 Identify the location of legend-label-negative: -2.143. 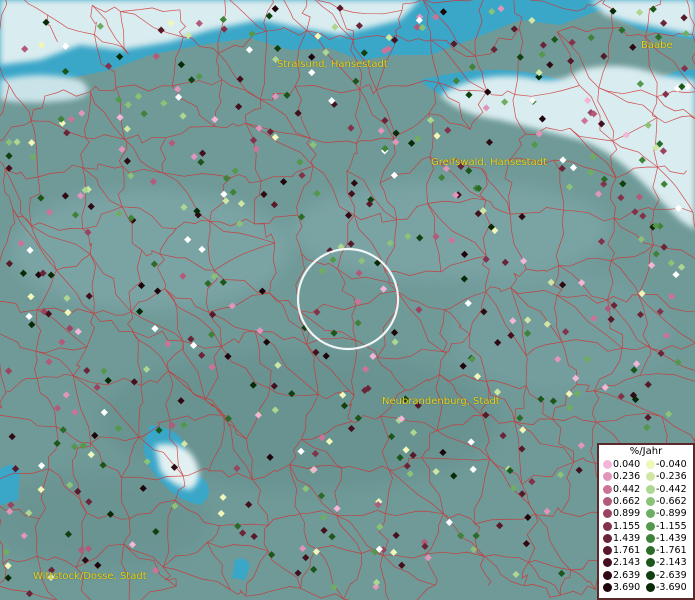
(671, 563).